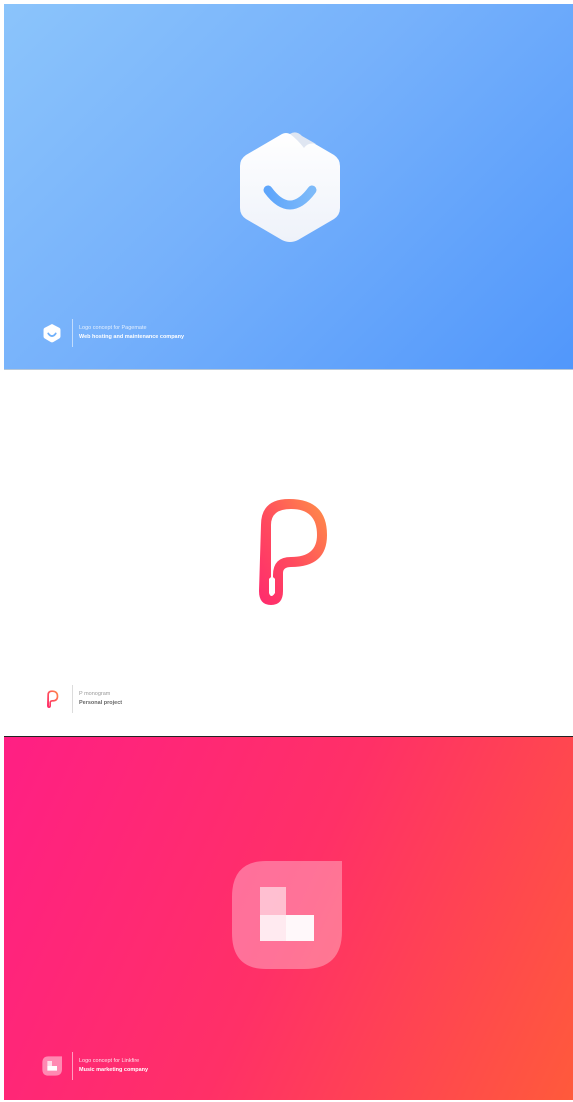  I want to click on caption-title: Music marketing company, so click(114, 1070).